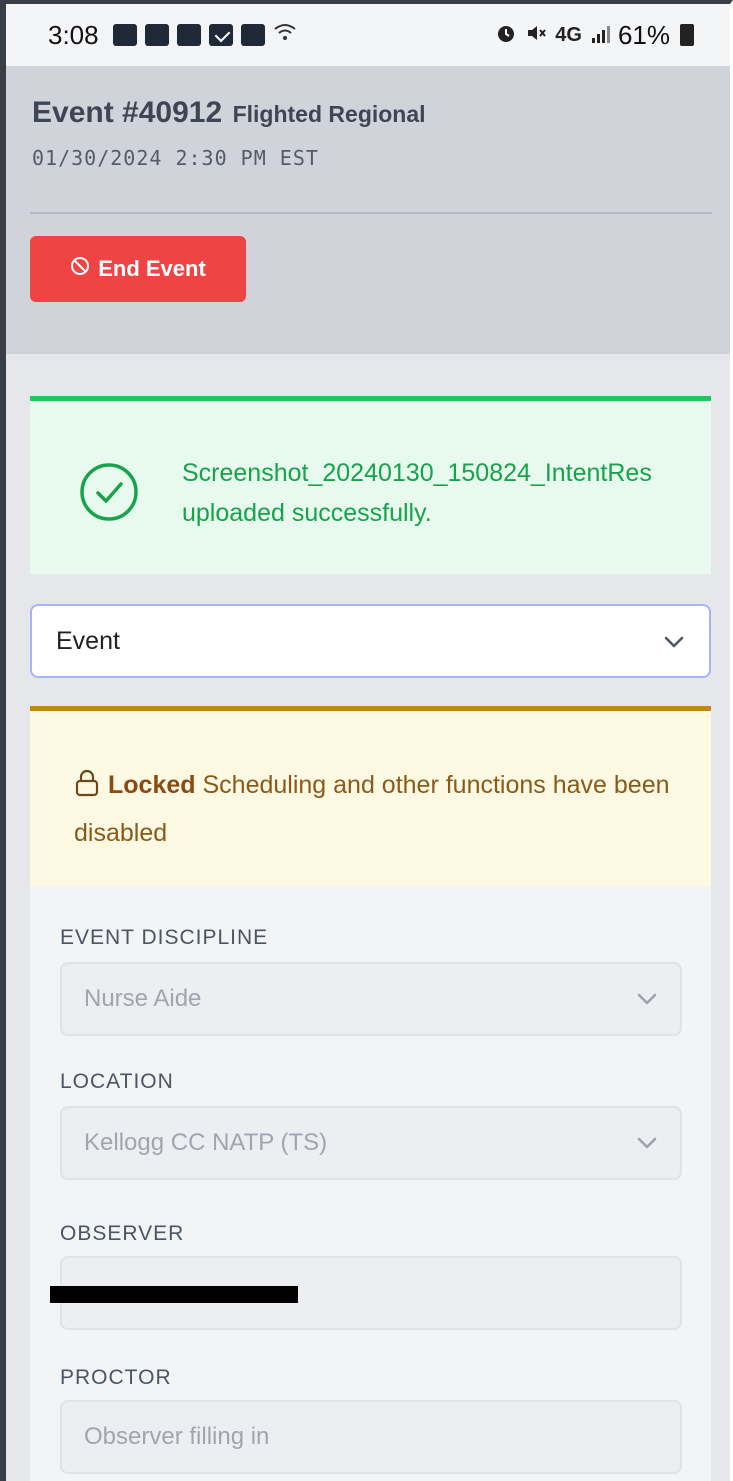 The width and height of the screenshot is (733, 1481). I want to click on view-select-value: Event, so click(88, 640).